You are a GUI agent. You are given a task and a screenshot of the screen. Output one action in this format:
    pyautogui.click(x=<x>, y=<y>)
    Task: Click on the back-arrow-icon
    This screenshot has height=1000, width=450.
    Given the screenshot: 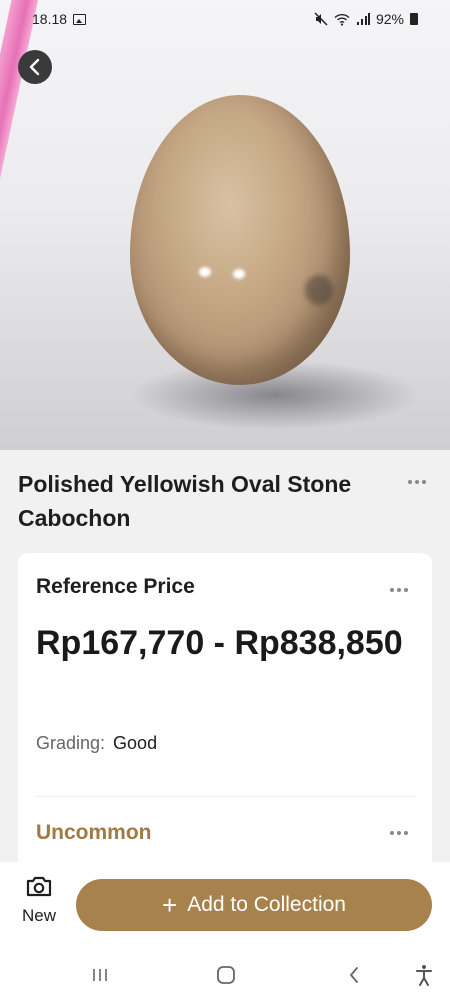 What is the action you would take?
    pyautogui.click(x=34, y=67)
    